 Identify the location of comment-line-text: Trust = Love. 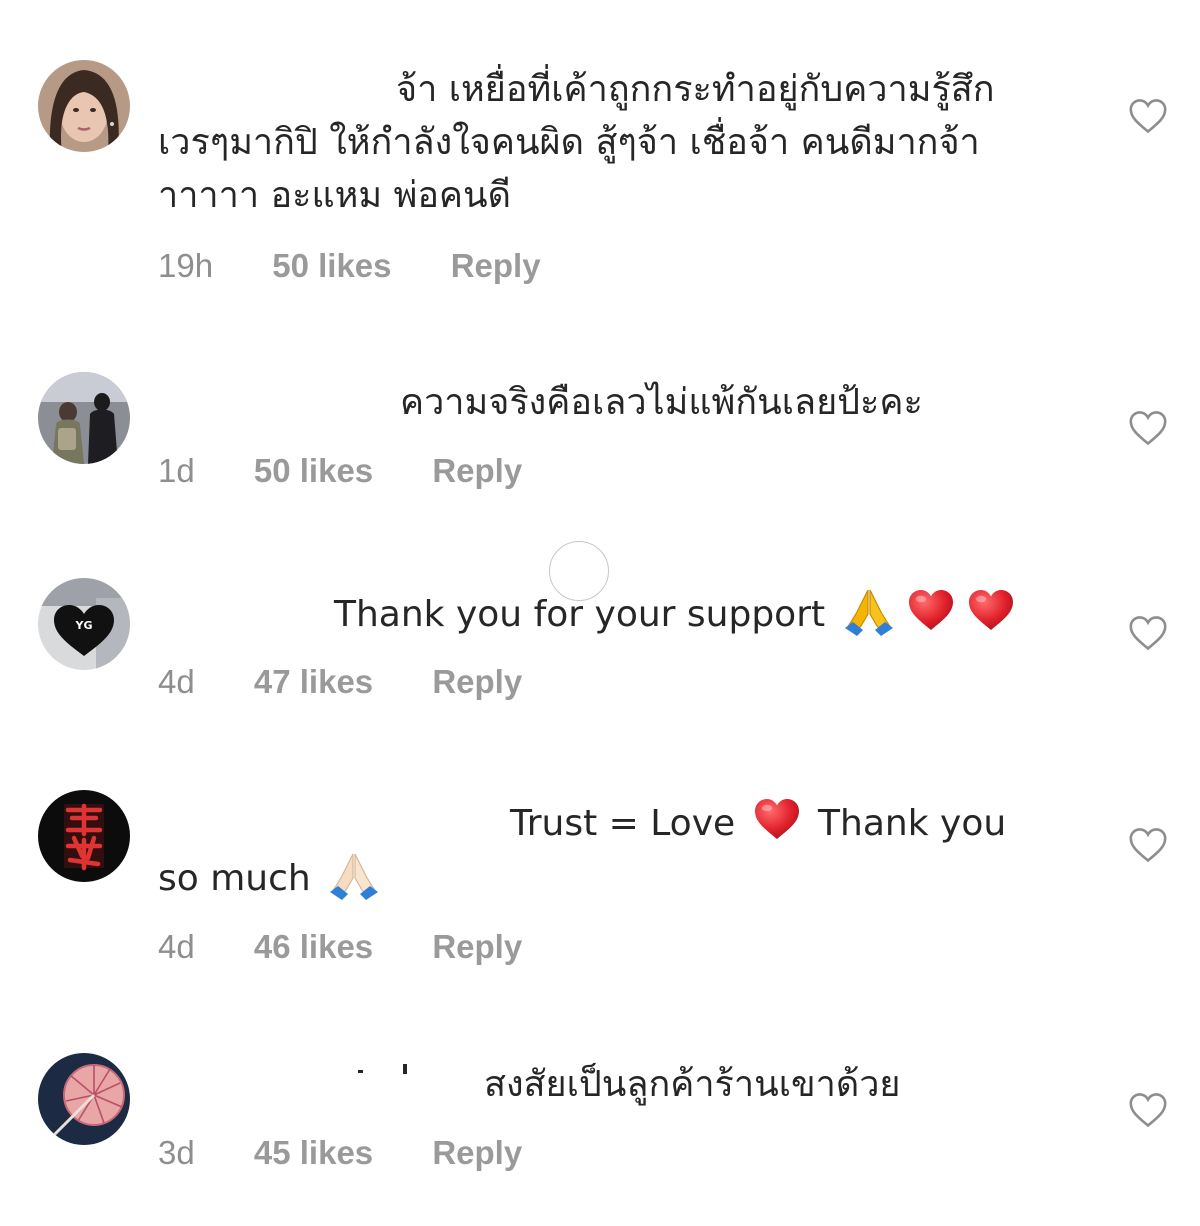
(623, 823).